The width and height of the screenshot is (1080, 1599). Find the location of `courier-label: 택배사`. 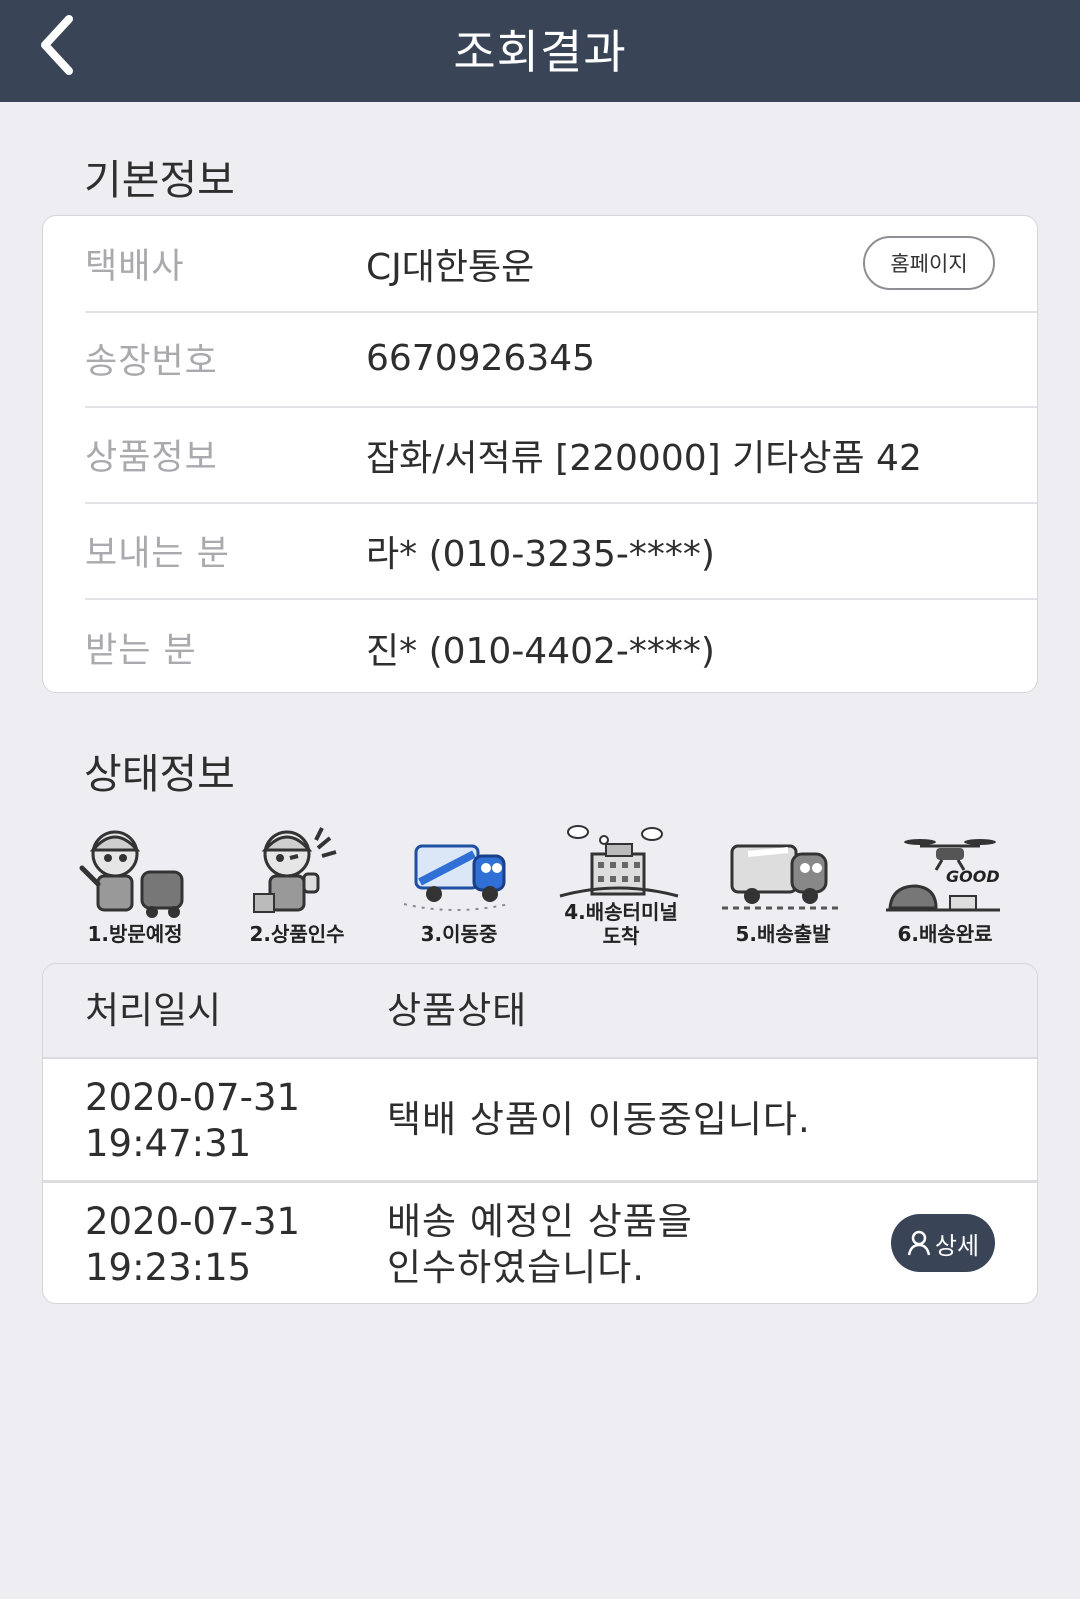

courier-label: 택배사 is located at coordinates (135, 267).